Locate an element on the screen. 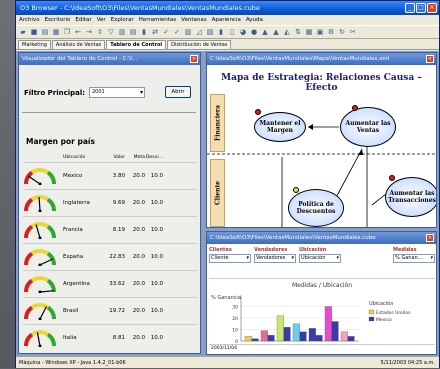  dimension-select: Vendedores is located at coordinates (275, 258).